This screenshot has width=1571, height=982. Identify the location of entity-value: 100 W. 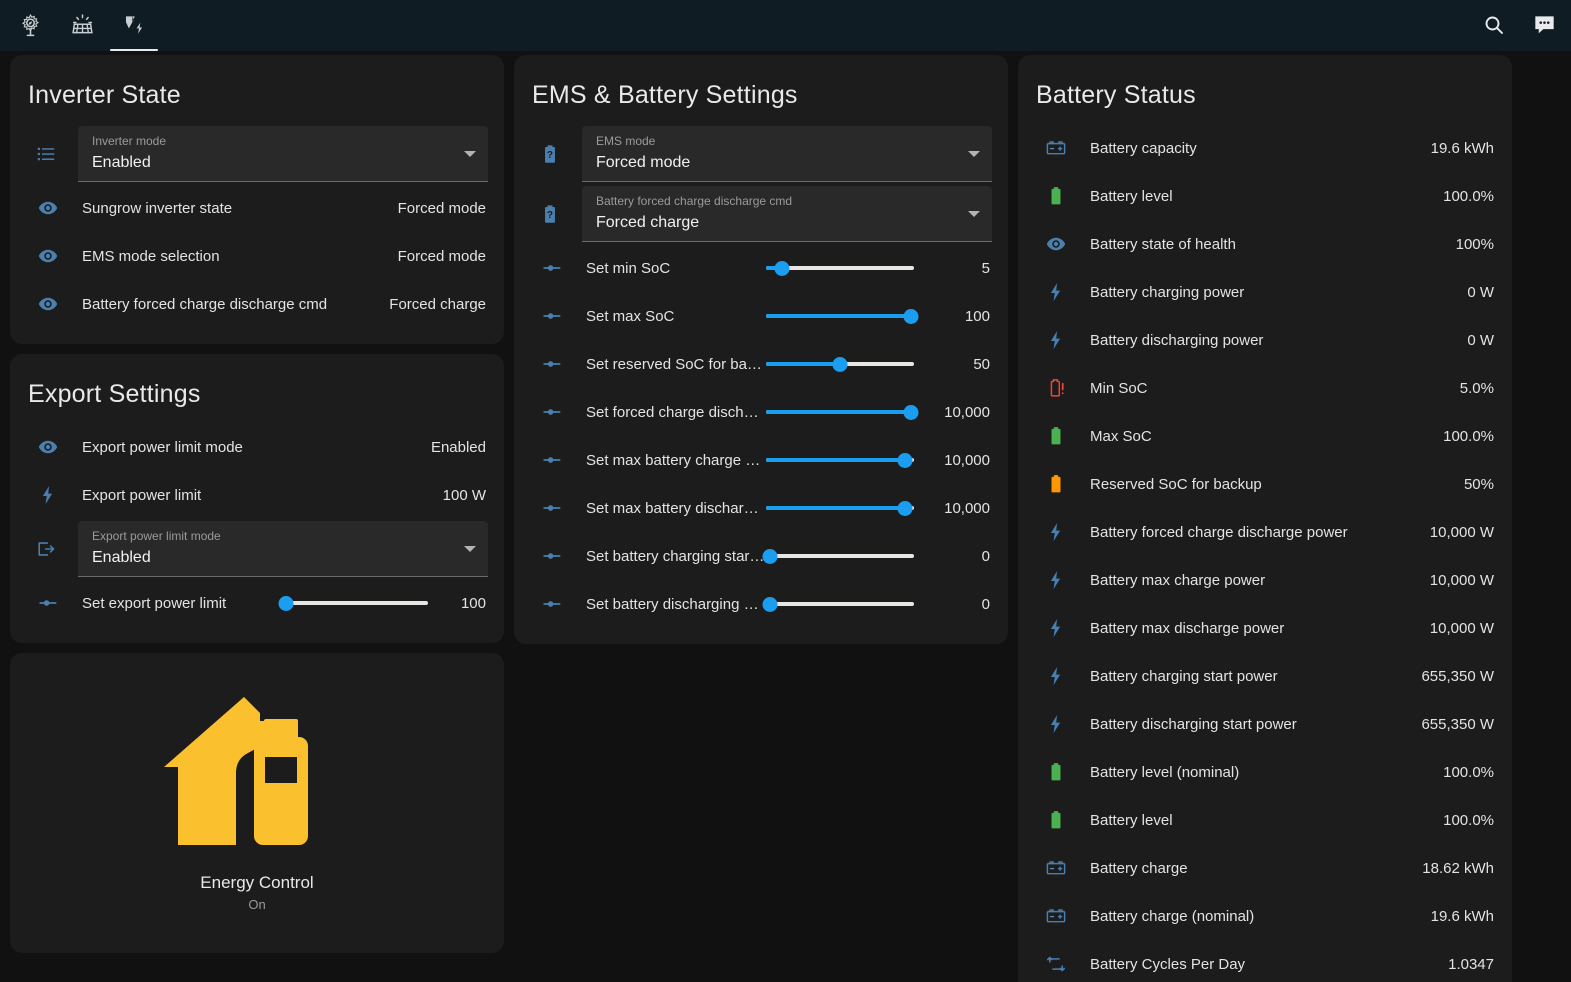
(464, 495).